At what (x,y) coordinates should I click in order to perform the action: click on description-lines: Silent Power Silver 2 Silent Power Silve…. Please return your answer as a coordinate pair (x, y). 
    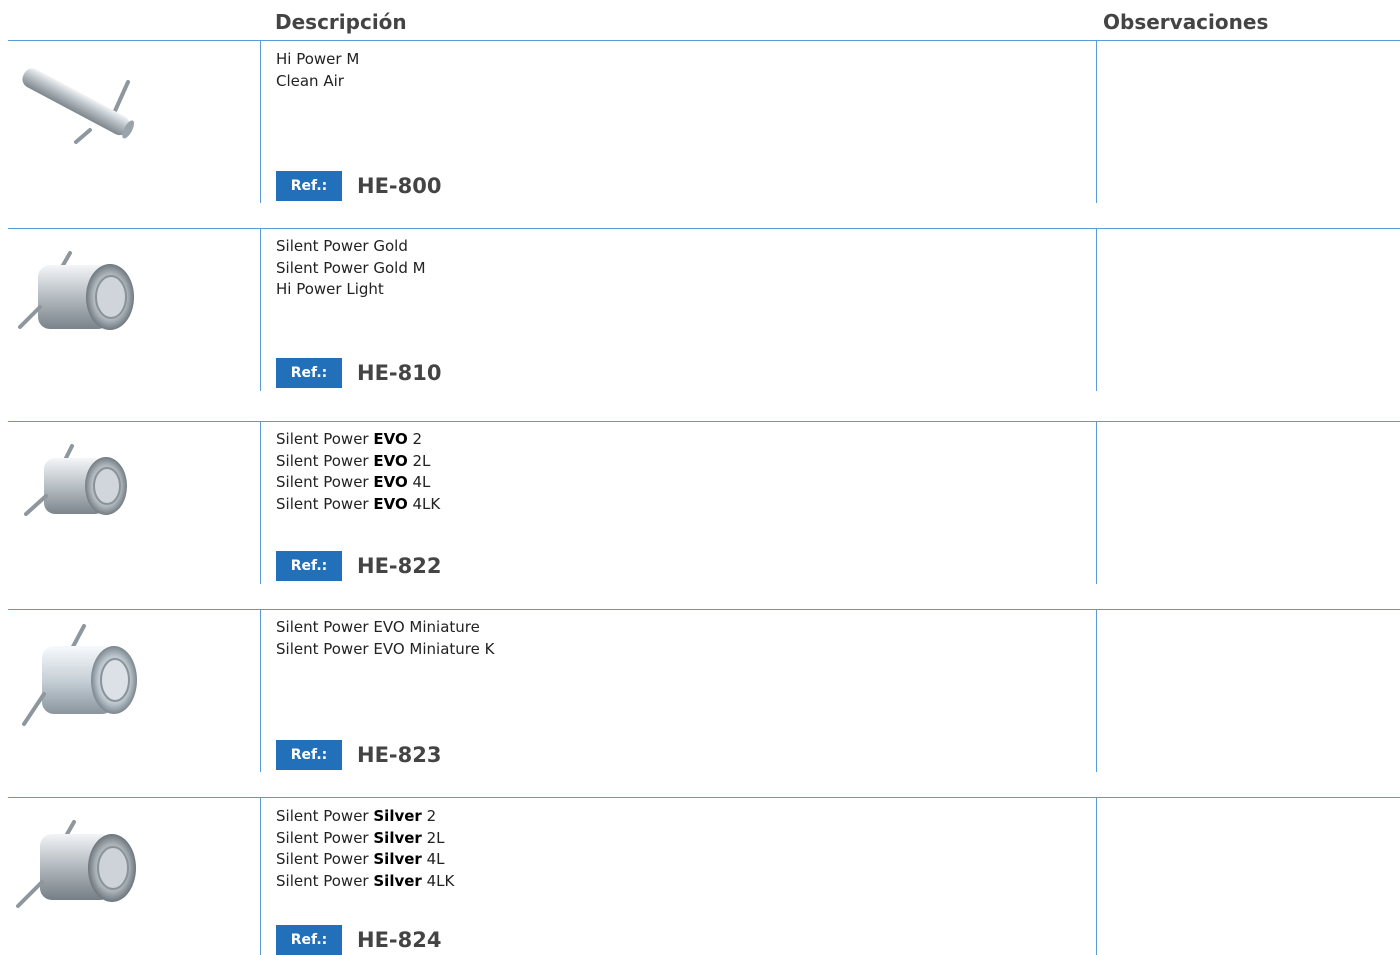
    Looking at the image, I should click on (365, 849).